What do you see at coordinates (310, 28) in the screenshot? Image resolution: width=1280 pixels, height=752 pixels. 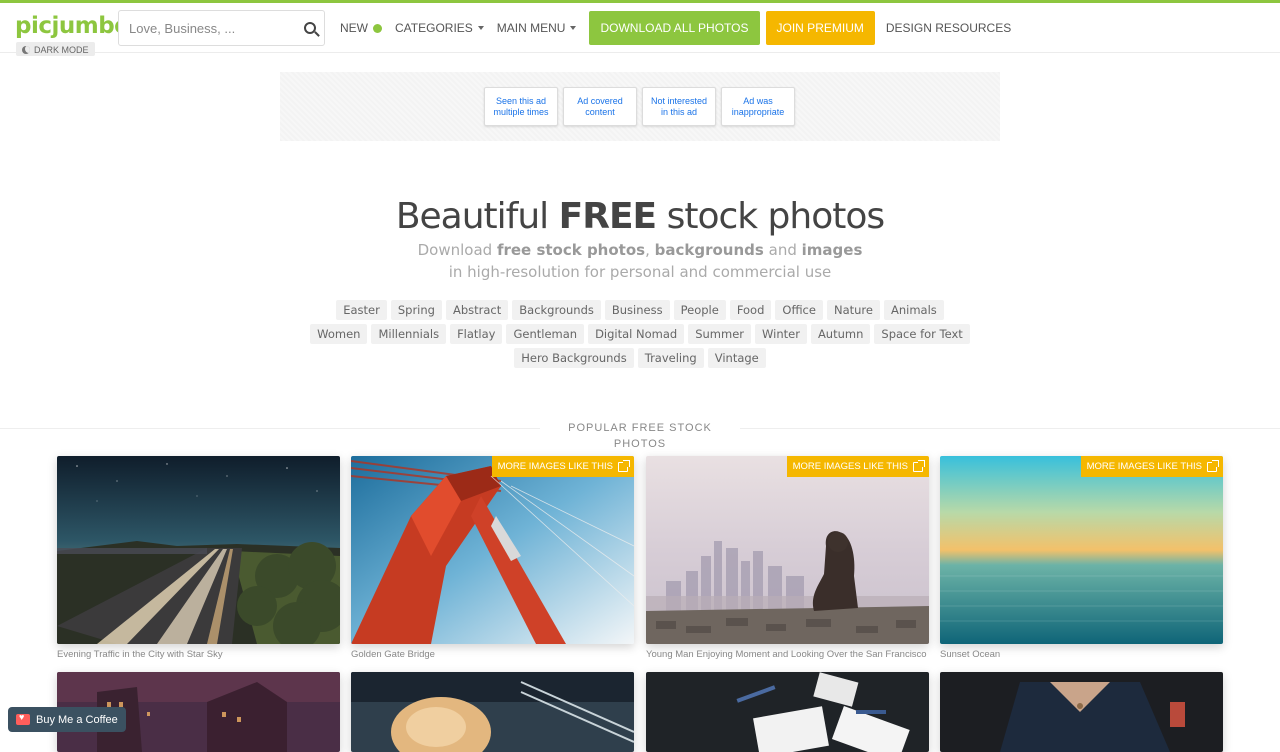 I see `search-icon` at bounding box center [310, 28].